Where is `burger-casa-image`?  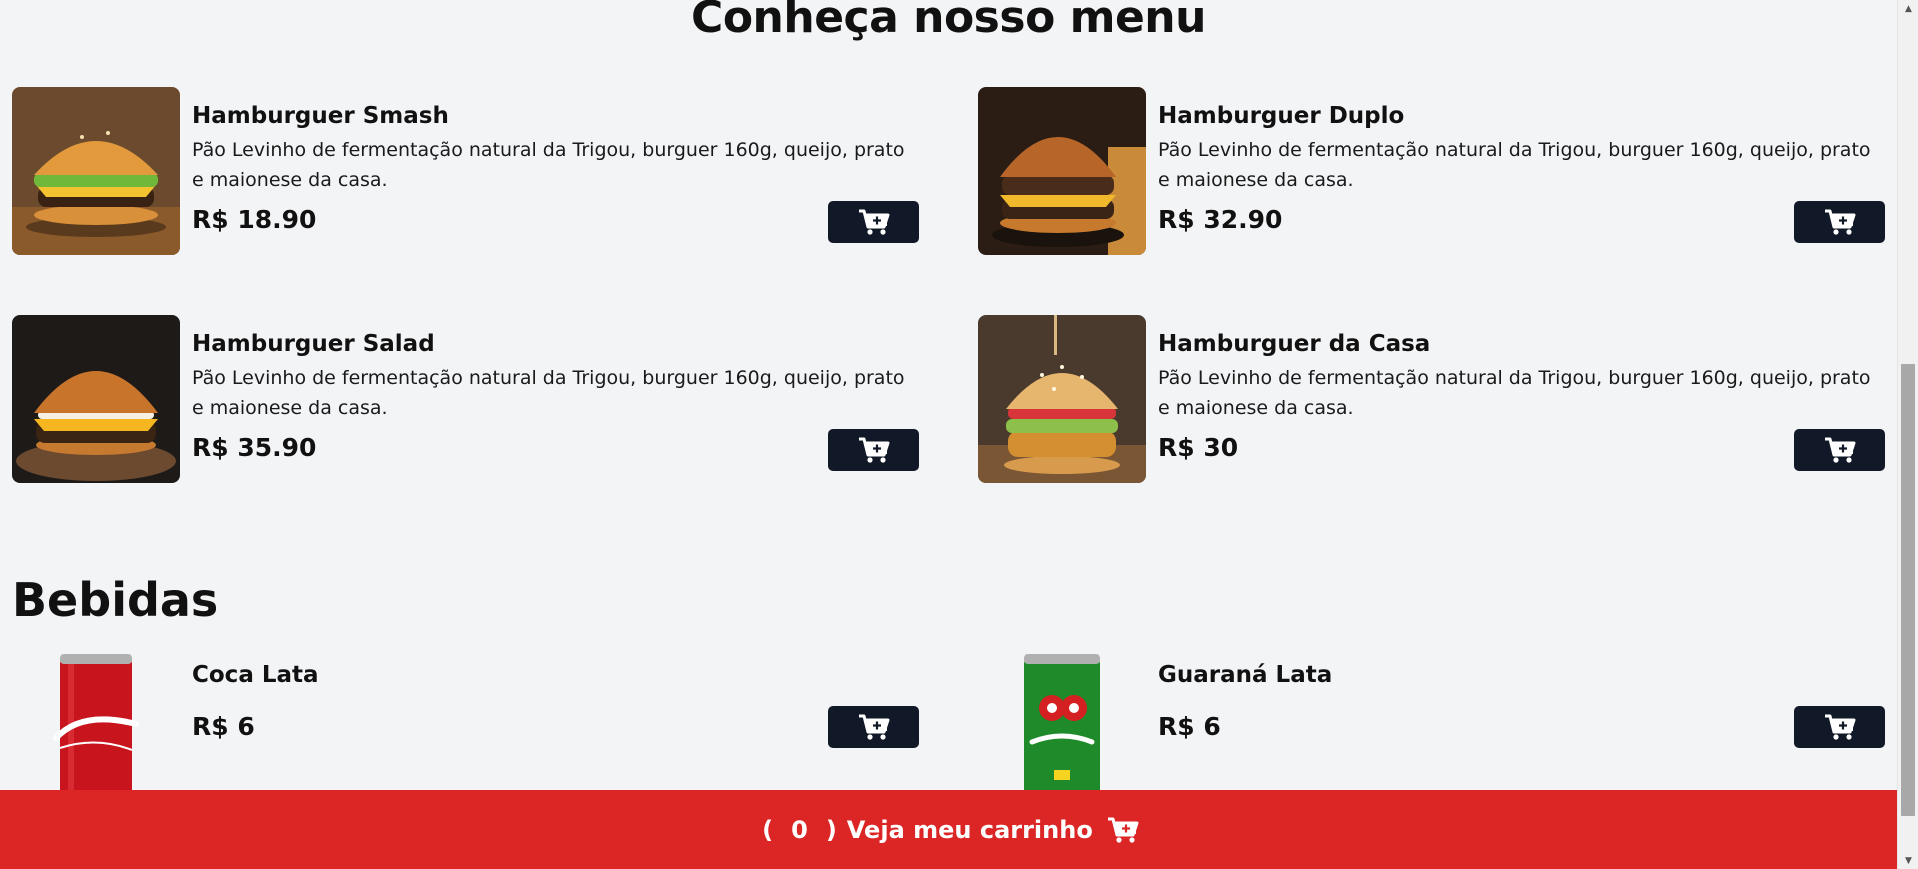
burger-casa-image is located at coordinates (1062, 399).